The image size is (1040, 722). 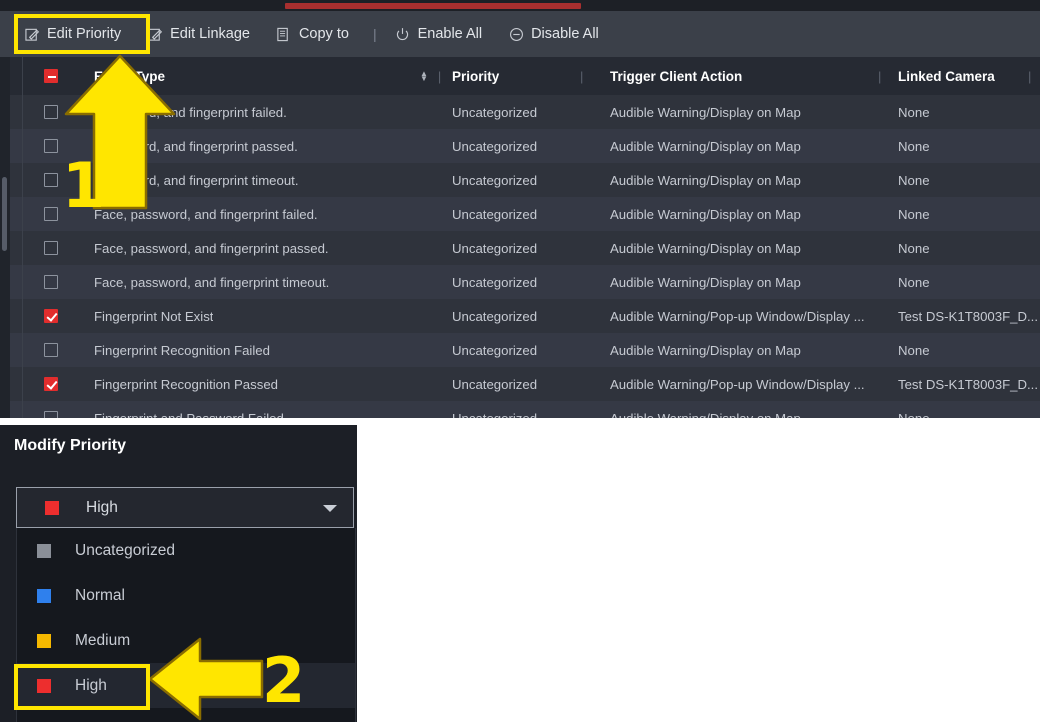 What do you see at coordinates (211, 248) in the screenshot?
I see `cell-event-type: Face, password, and fingerprint passed.` at bounding box center [211, 248].